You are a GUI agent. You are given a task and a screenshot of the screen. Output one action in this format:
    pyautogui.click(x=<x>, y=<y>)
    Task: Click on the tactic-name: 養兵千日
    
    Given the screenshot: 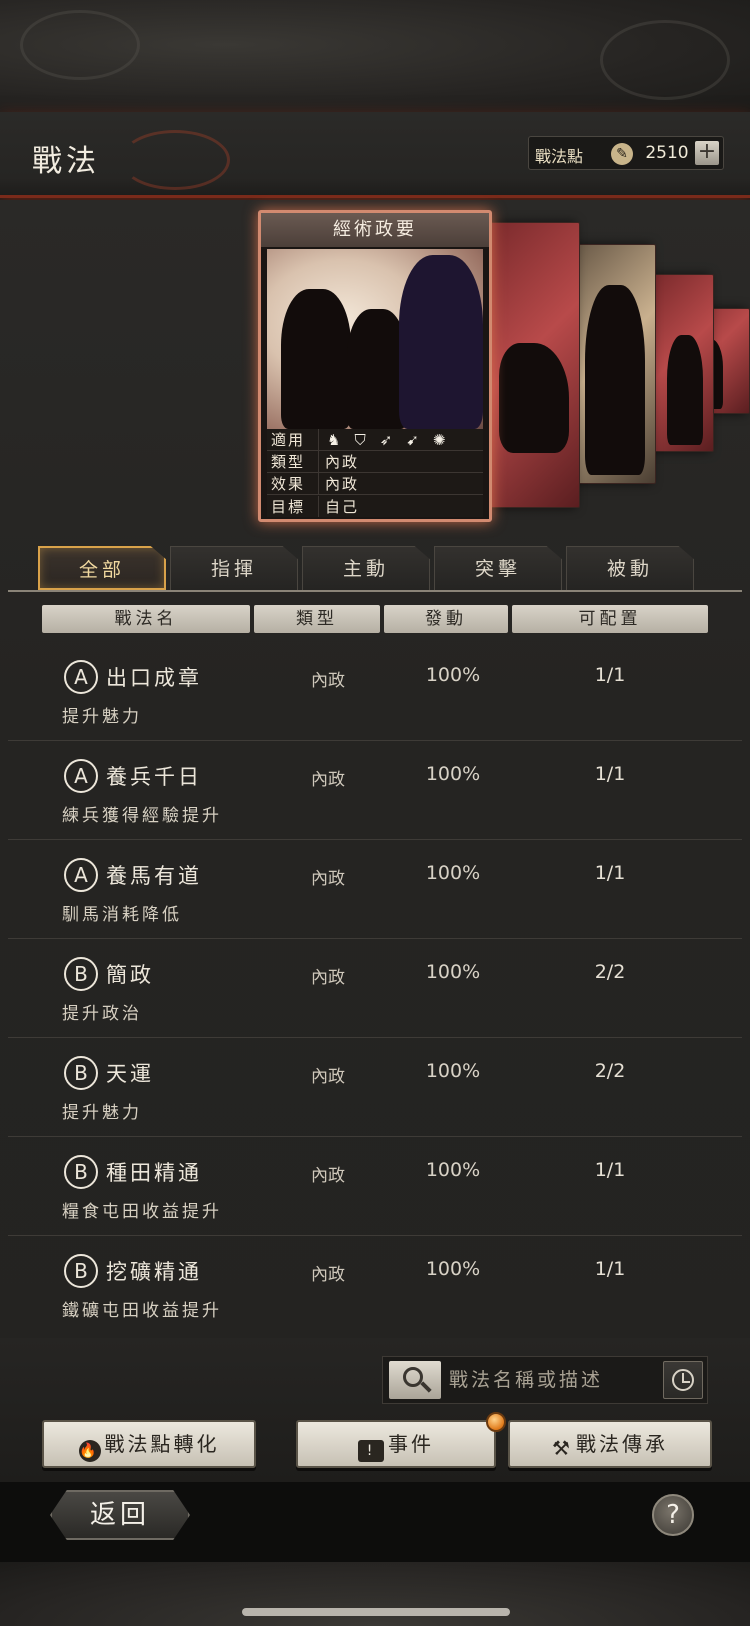 What is the action you would take?
    pyautogui.click(x=154, y=777)
    